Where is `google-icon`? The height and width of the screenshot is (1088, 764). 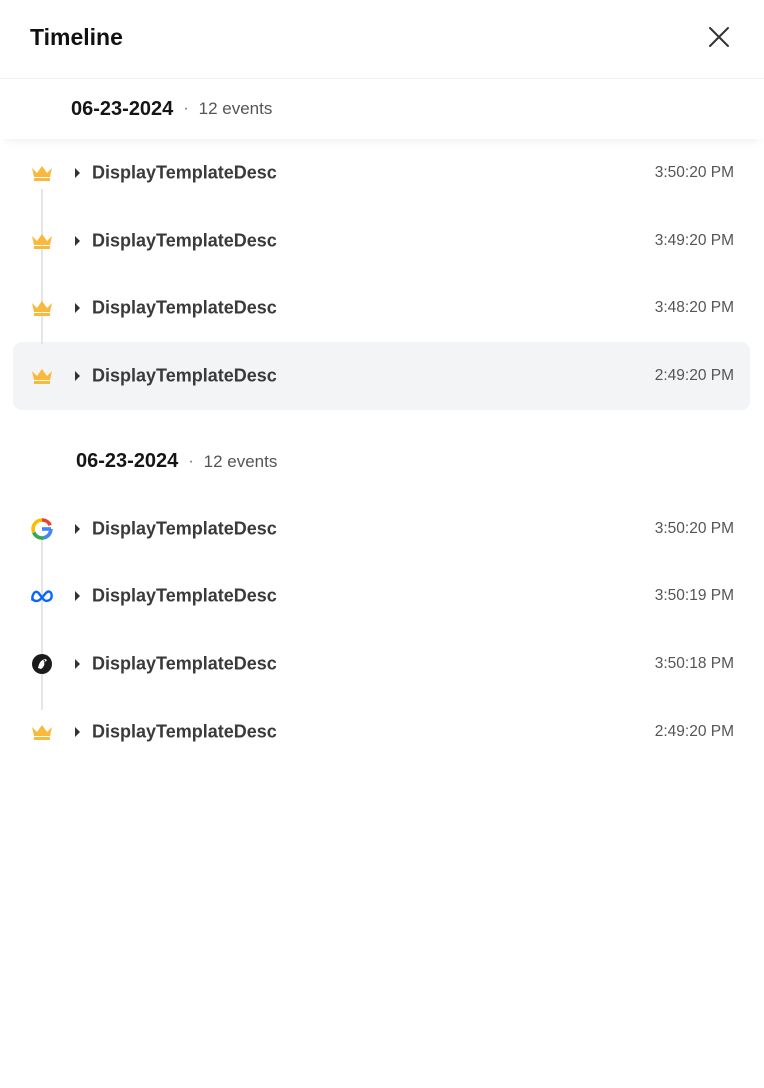
google-icon is located at coordinates (42, 529).